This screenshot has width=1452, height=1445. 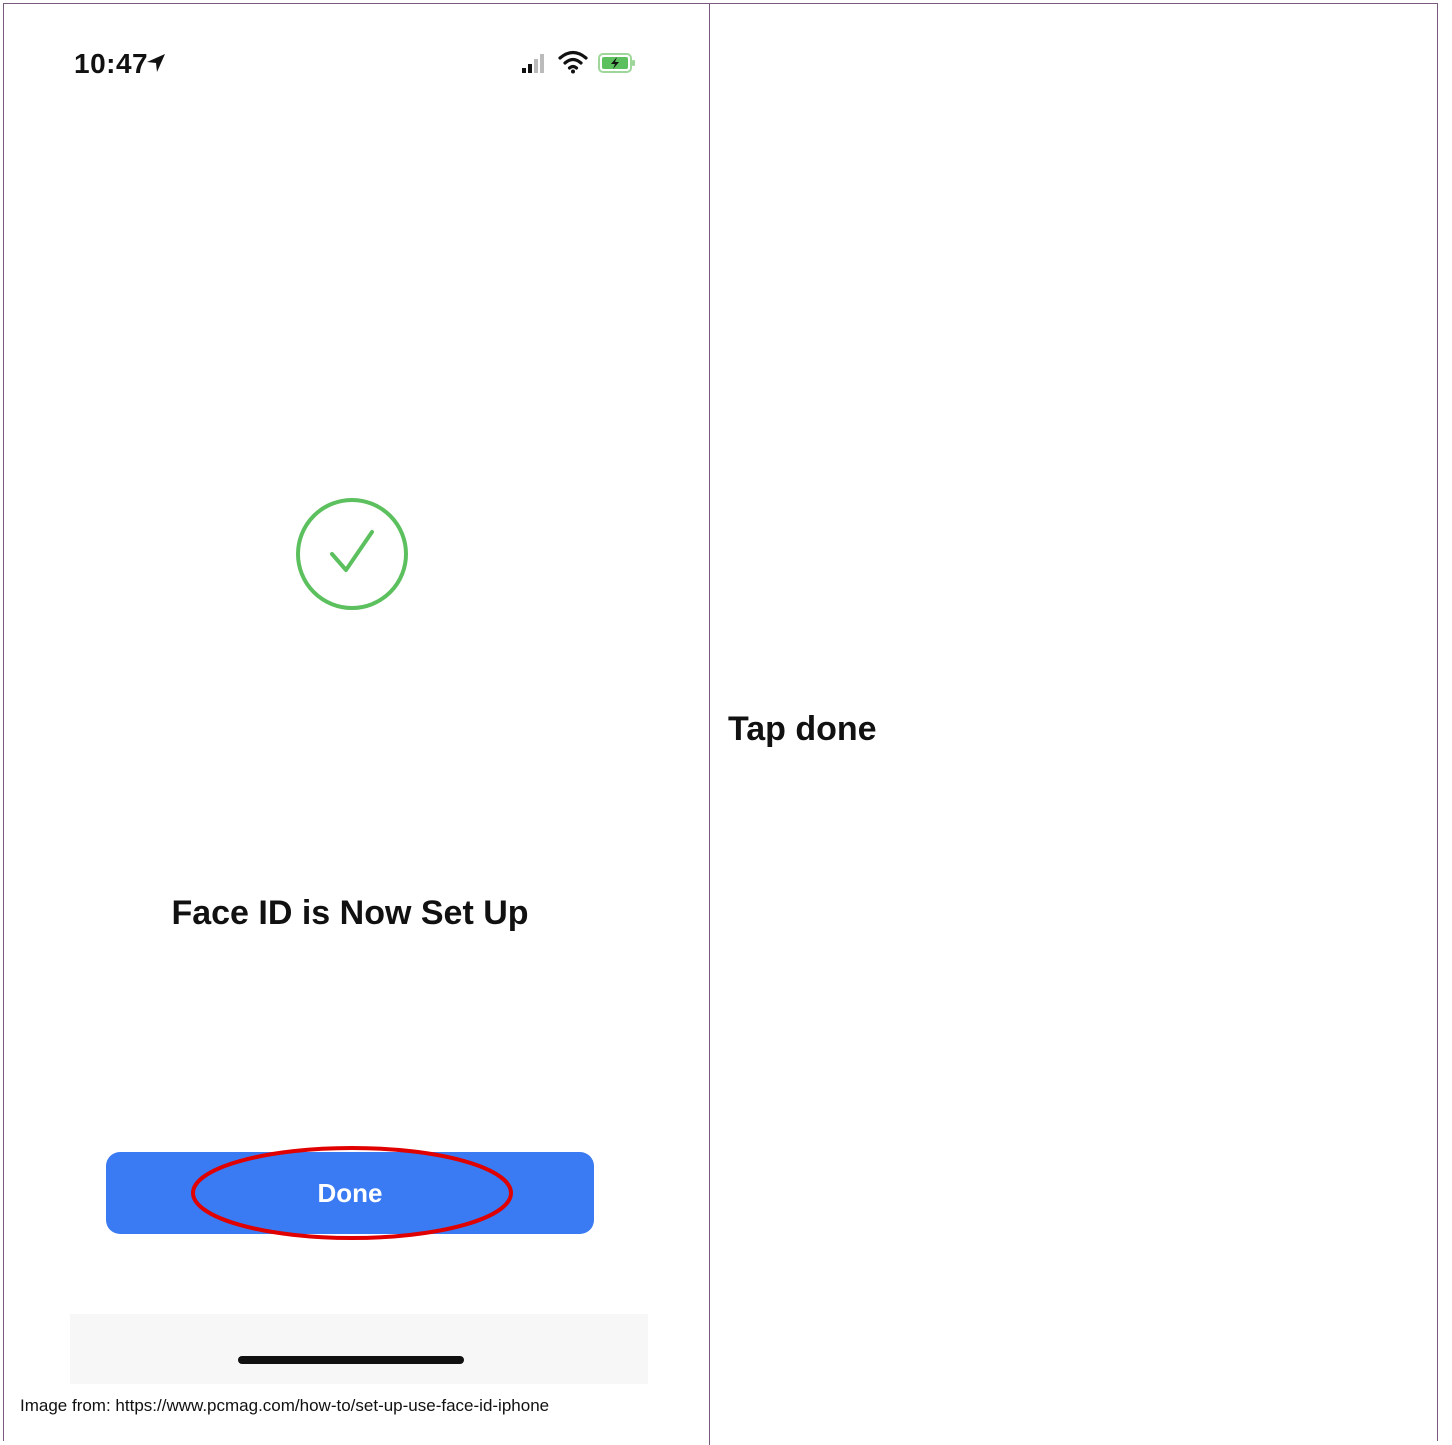 I want to click on column-divider, so click(x=709, y=724).